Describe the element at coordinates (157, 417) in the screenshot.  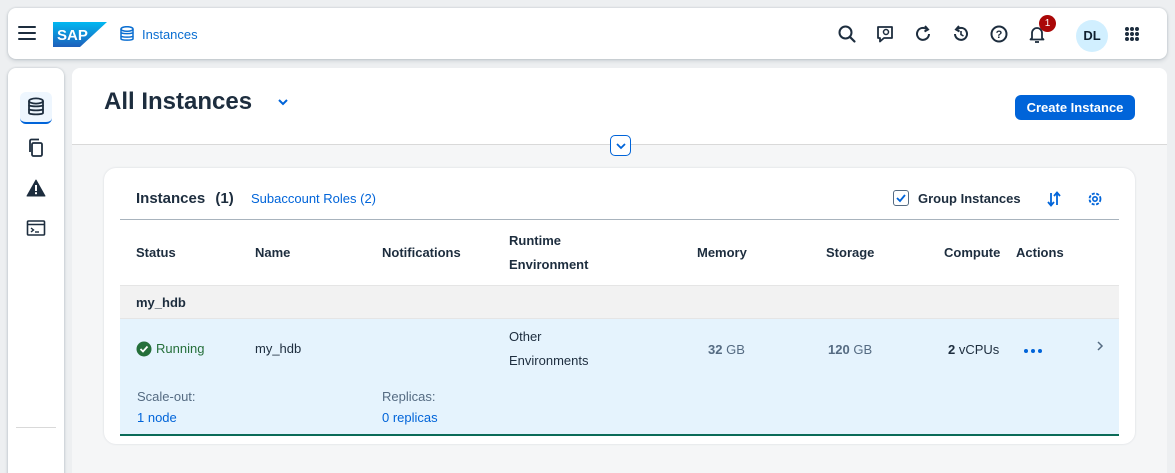
I see `scaleout-link: 1 node` at that location.